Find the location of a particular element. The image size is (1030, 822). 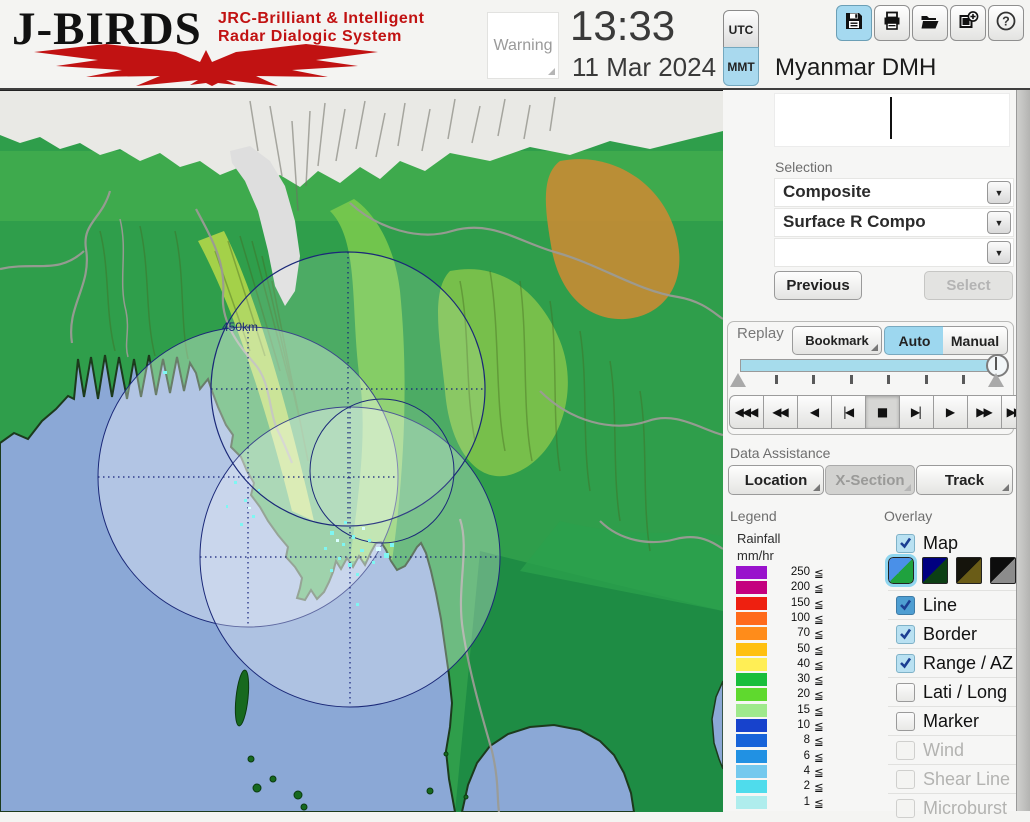

legend-row: 40 ≦ is located at coordinates (805, 664).